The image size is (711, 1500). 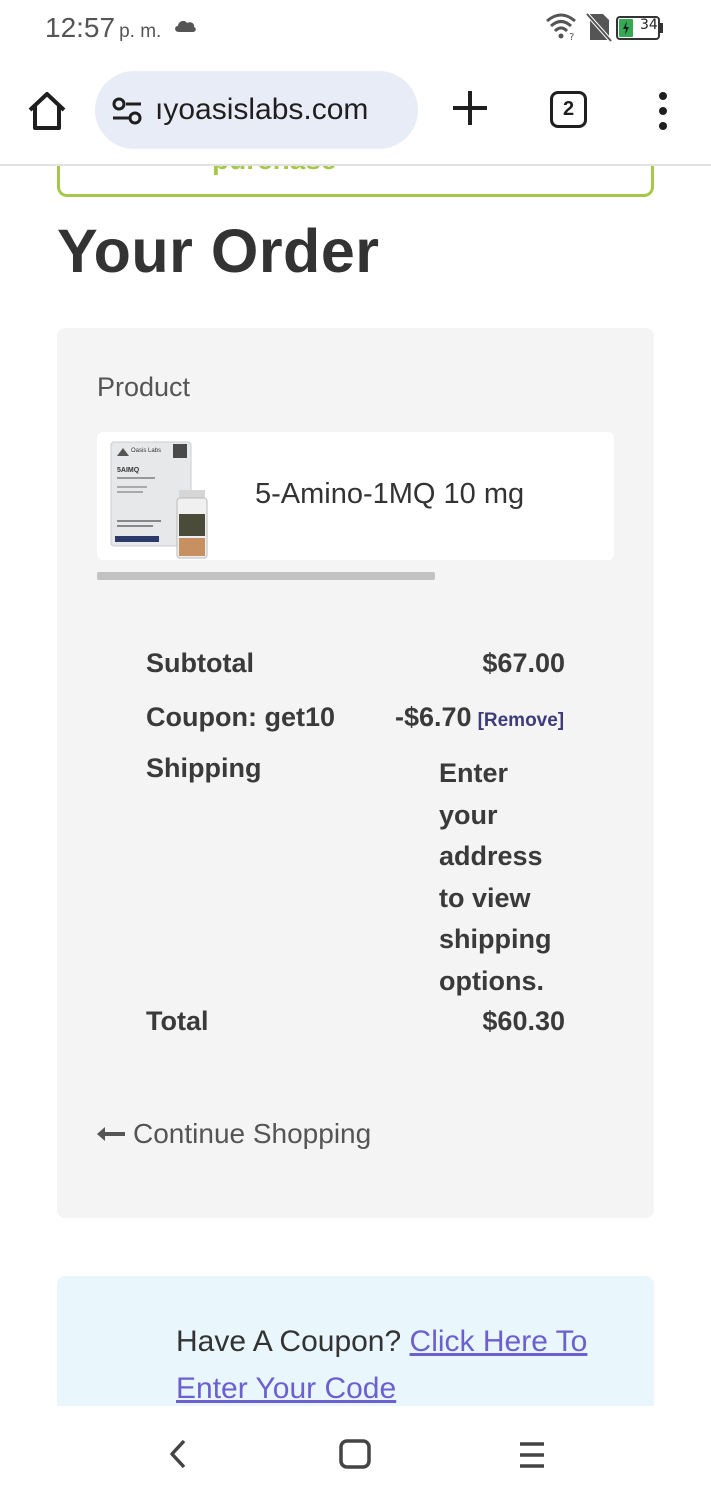 What do you see at coordinates (470, 108) in the screenshot?
I see `plus-icon` at bounding box center [470, 108].